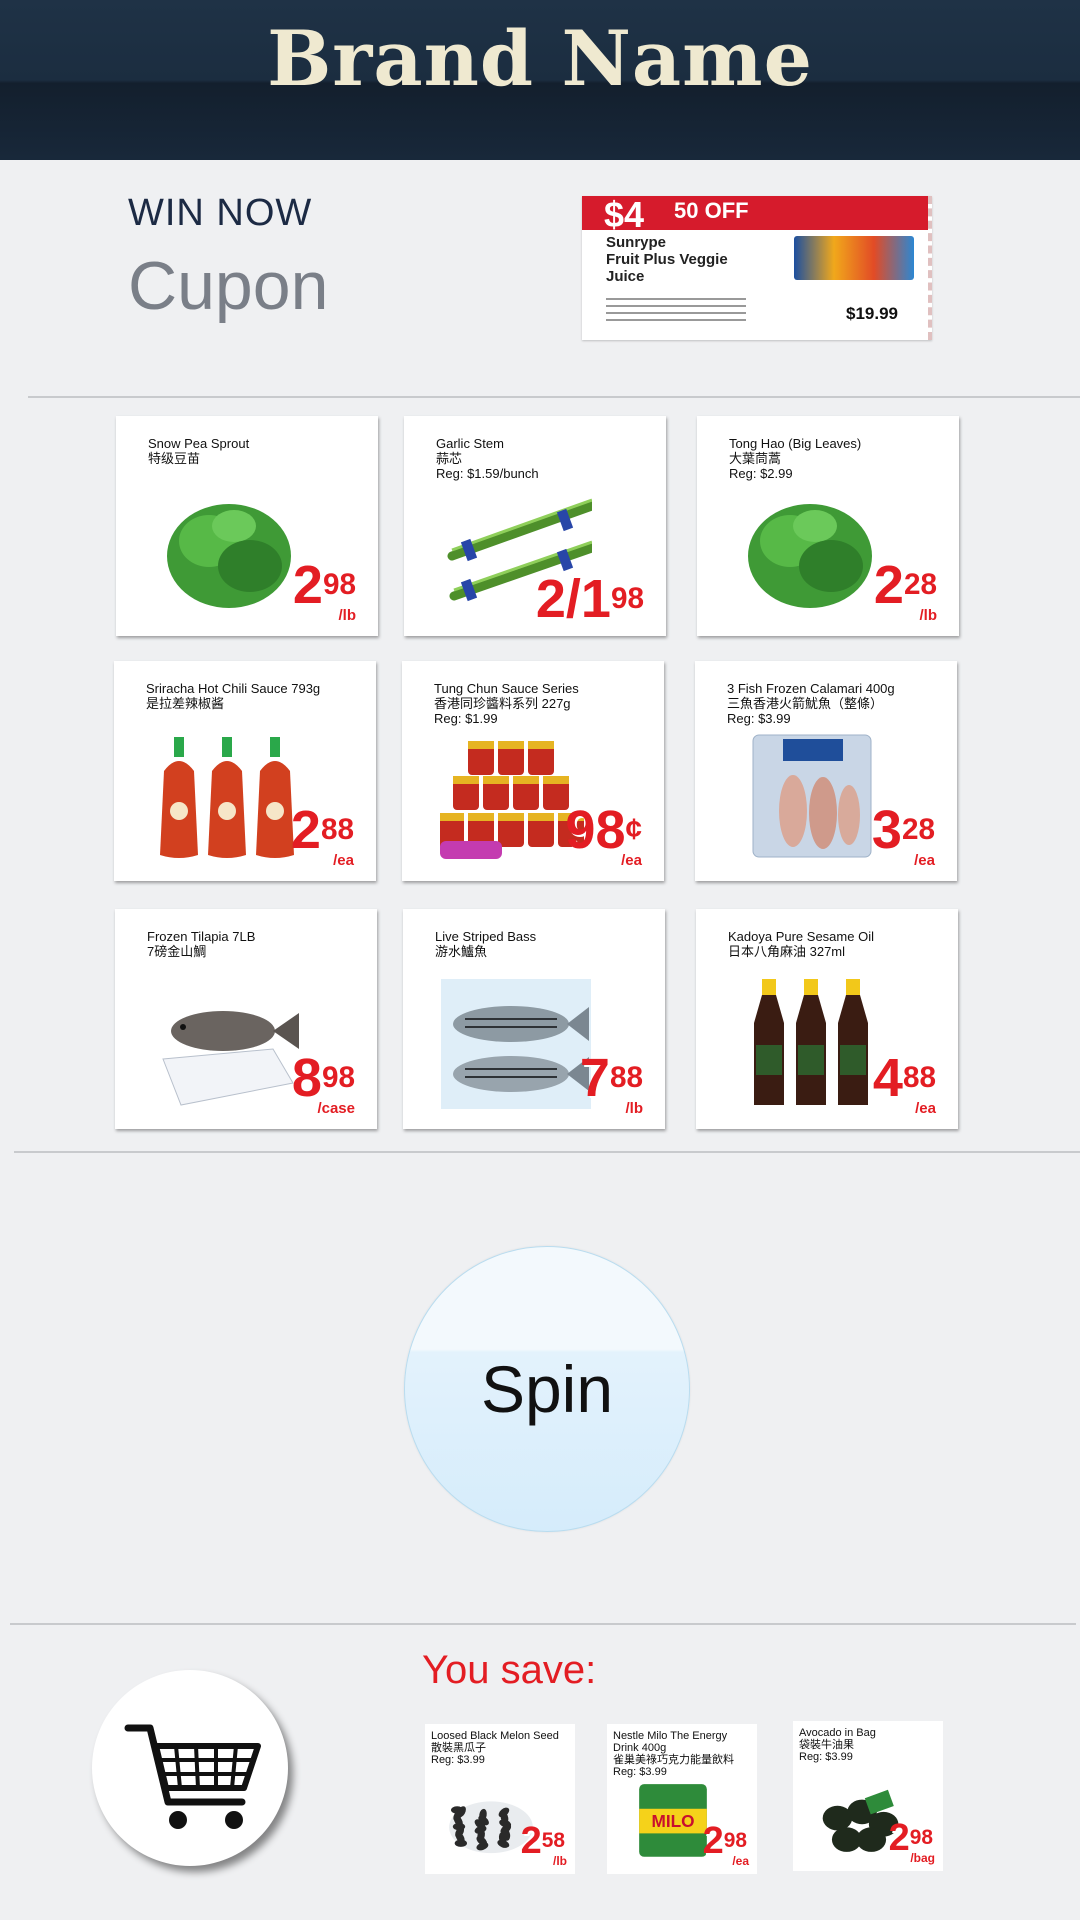 This screenshot has width=1080, height=1920. I want to click on juice-pack-image, so click(854, 258).